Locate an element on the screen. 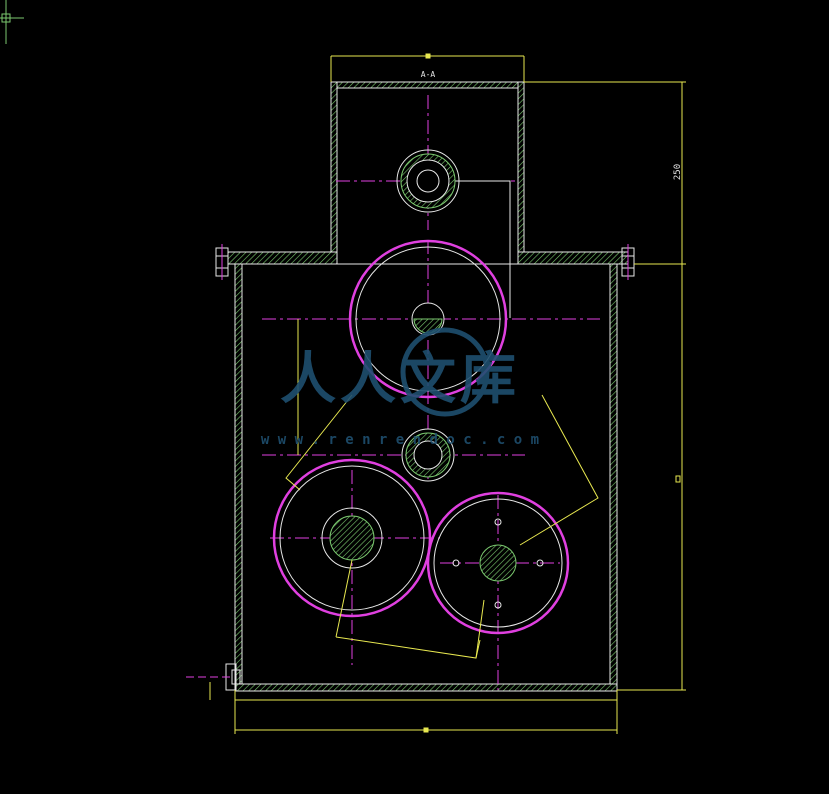  watermark-url: w w w . r e n r e n d o c . c o m is located at coordinates (400, 440).